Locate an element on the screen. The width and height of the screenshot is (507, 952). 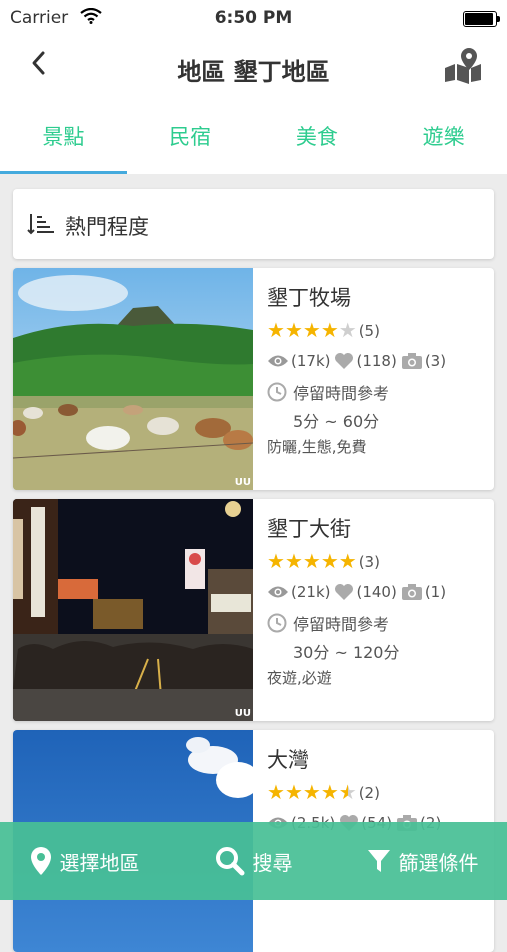
tab-homestay: 民宿 is located at coordinates (190, 137).